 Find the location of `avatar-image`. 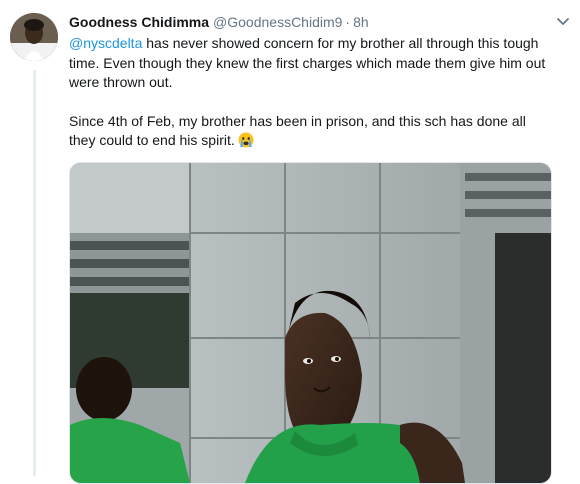

avatar-image is located at coordinates (34, 37).